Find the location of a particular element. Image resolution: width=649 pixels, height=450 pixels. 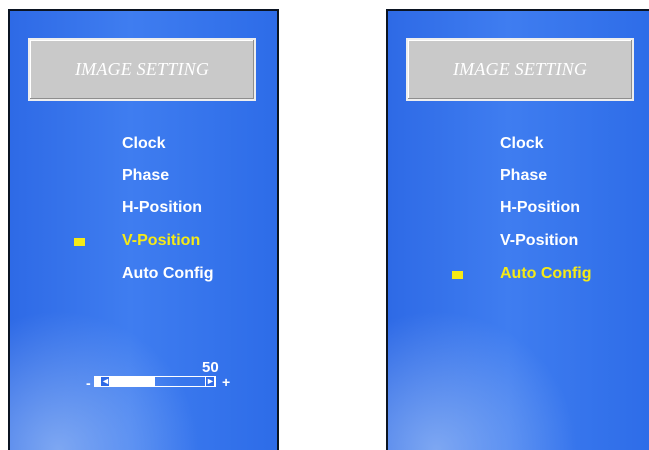

slider-plus-label: + is located at coordinates (226, 382).